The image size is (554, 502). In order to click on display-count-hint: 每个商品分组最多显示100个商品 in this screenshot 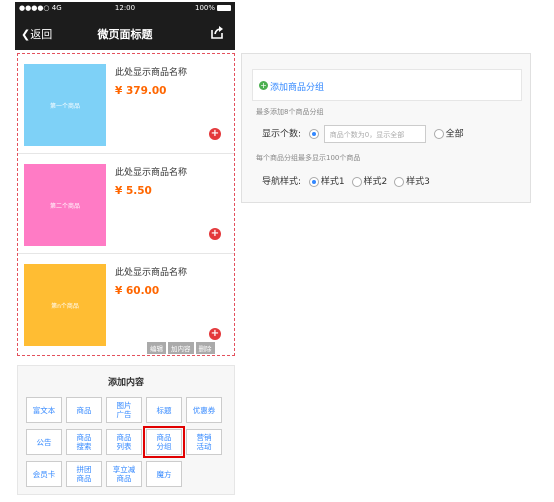, I will do `click(308, 158)`.